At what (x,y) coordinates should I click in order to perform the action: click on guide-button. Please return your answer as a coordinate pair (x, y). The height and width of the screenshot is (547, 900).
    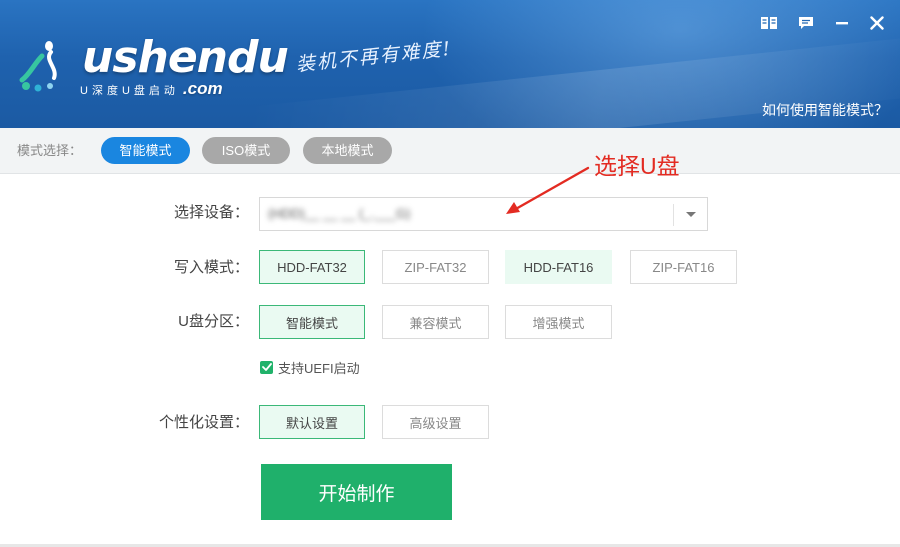
    Looking at the image, I should click on (769, 23).